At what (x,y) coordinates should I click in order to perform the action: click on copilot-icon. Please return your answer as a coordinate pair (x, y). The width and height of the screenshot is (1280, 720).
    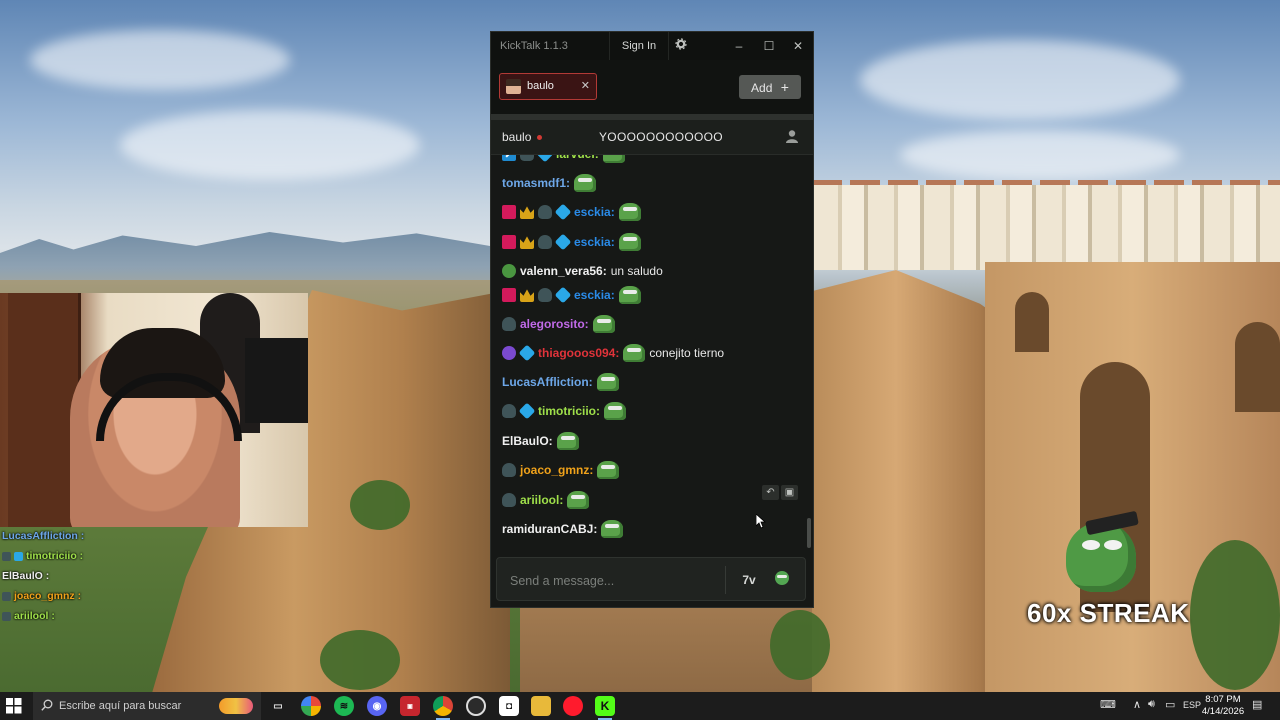
    Looking at the image, I should click on (311, 706).